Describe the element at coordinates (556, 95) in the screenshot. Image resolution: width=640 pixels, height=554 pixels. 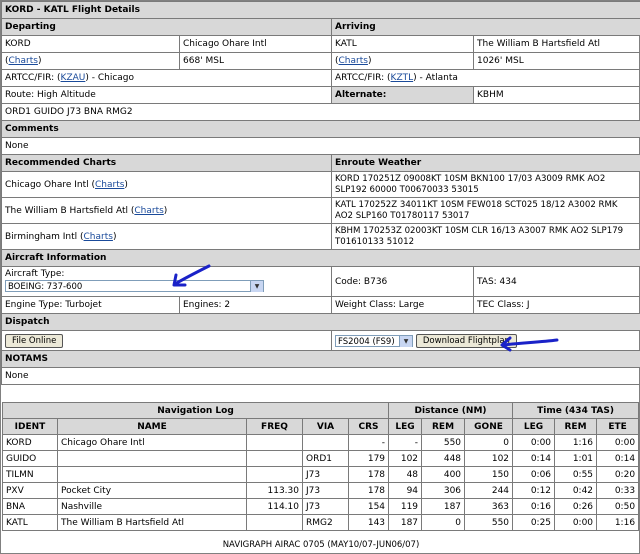
I see `alternate-value: KBHM` at that location.